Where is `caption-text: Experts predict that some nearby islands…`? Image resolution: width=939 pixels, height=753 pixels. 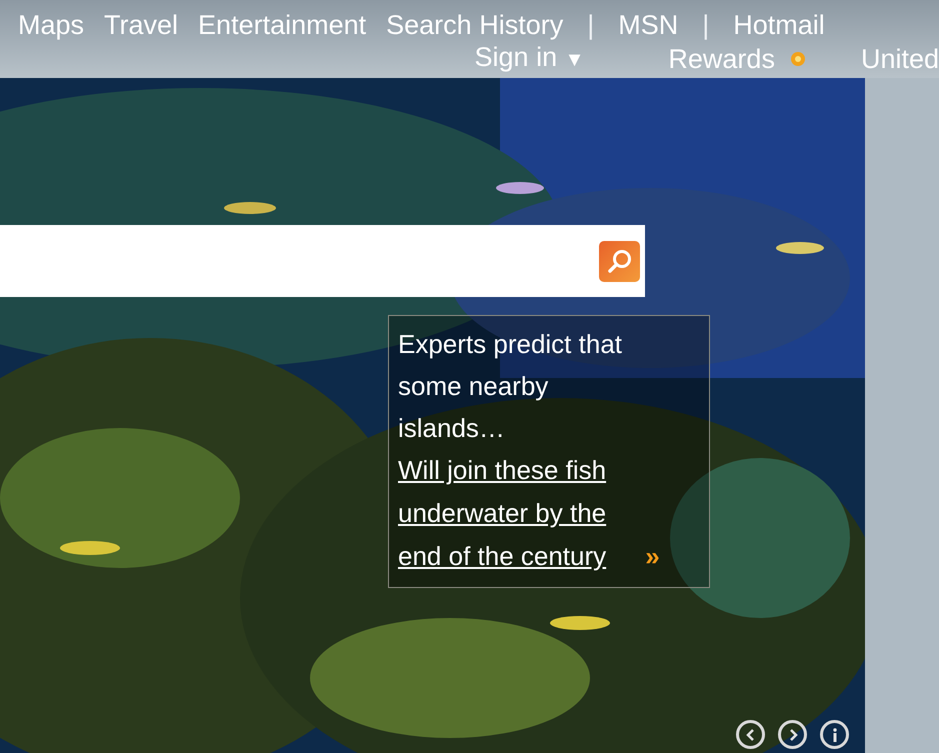 caption-text: Experts predict that some nearby islands… is located at coordinates (510, 386).